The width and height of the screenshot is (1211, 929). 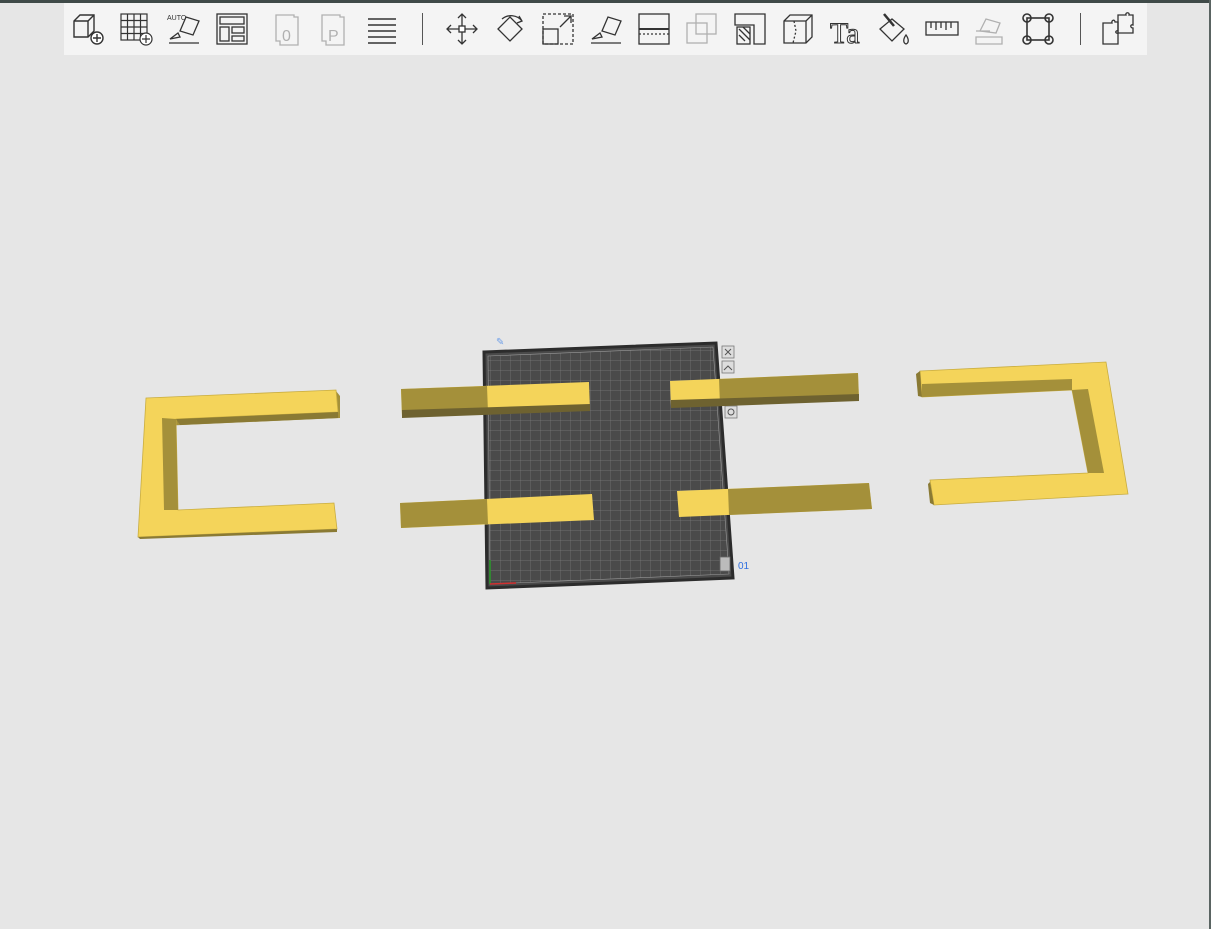 I want to click on ruler-icon, so click(x=942, y=28).